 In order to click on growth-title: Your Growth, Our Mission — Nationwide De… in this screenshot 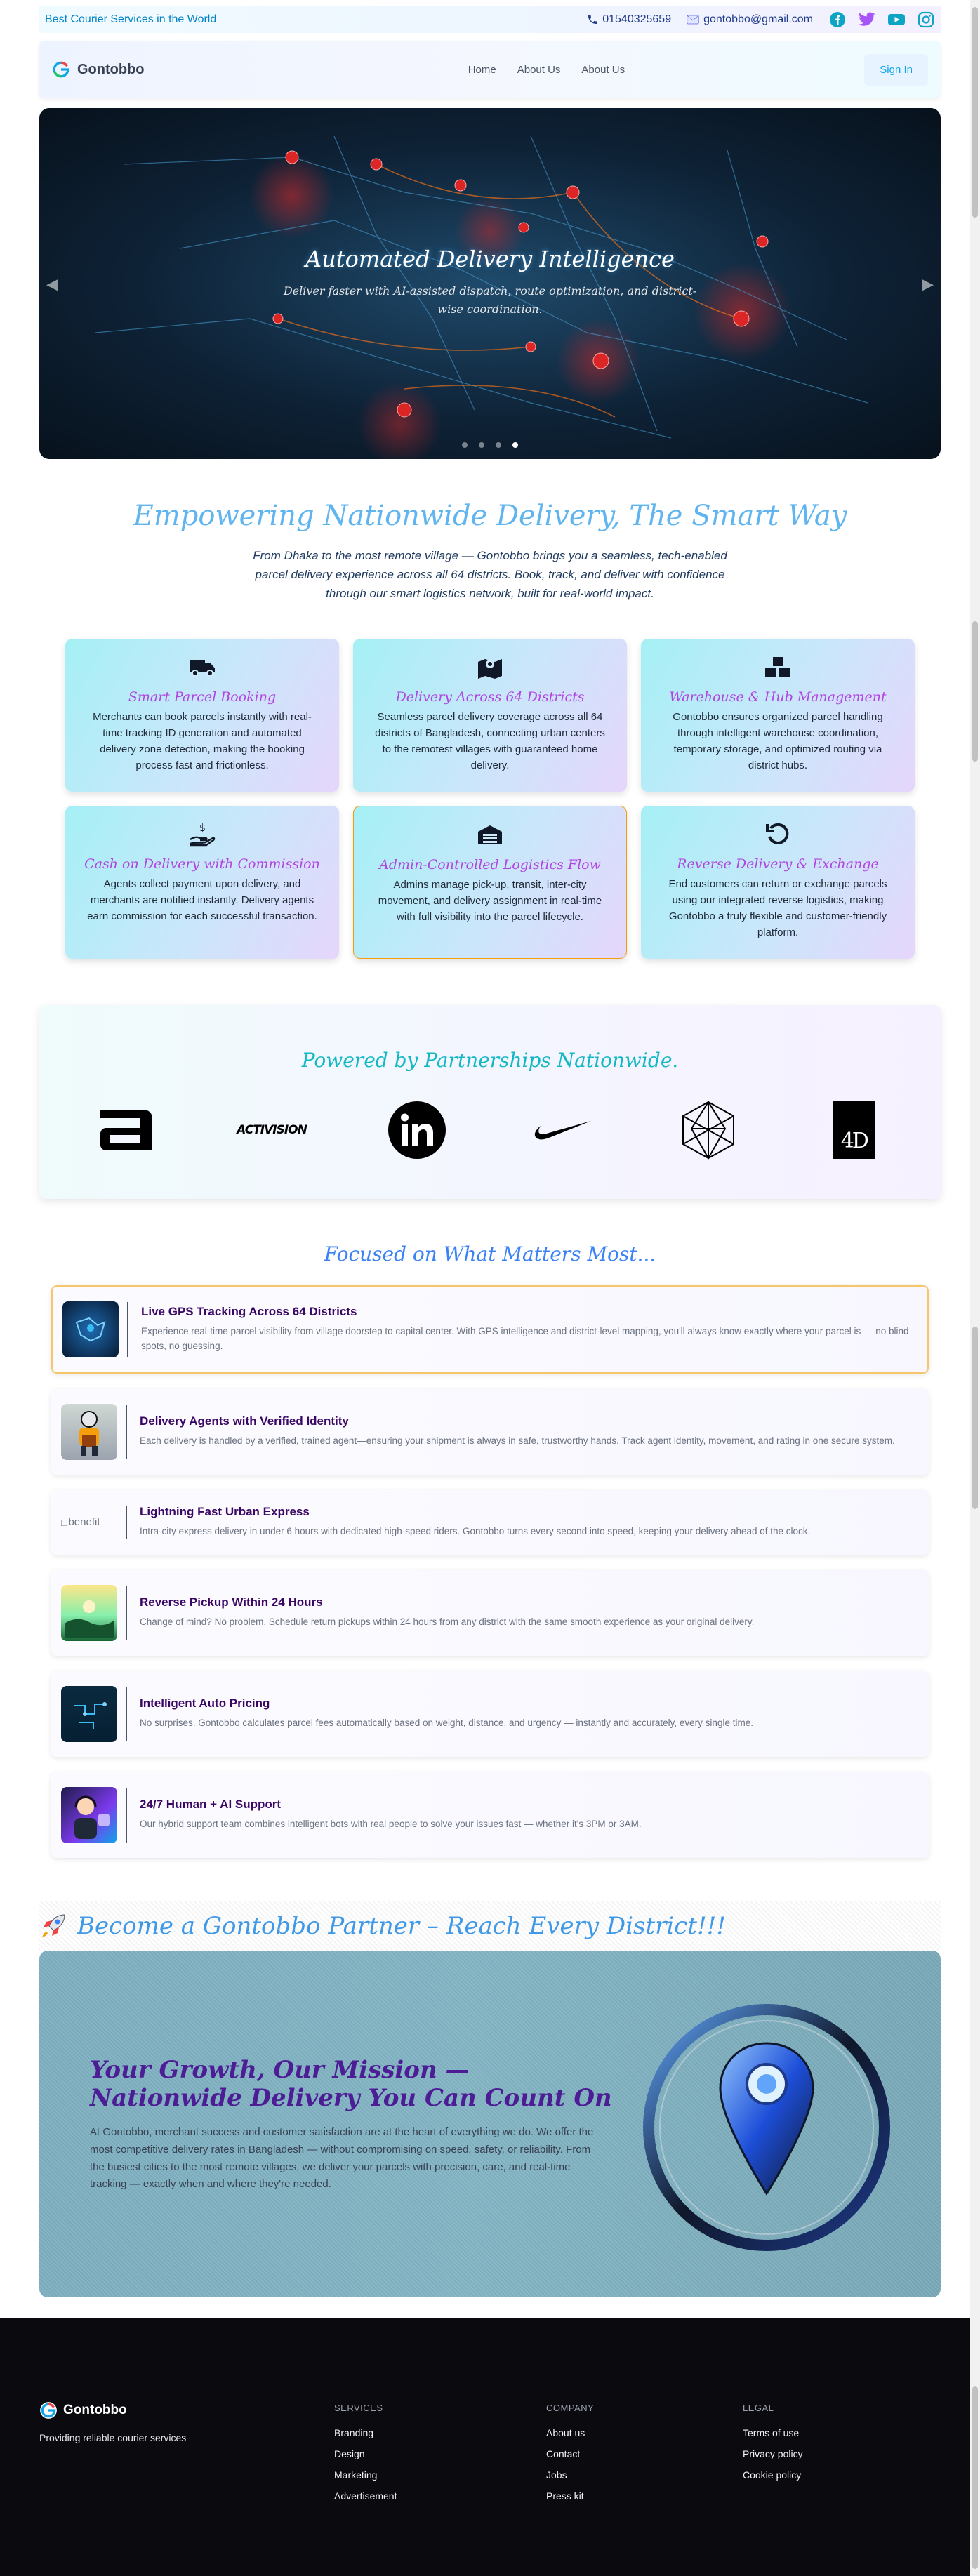, I will do `click(351, 2084)`.